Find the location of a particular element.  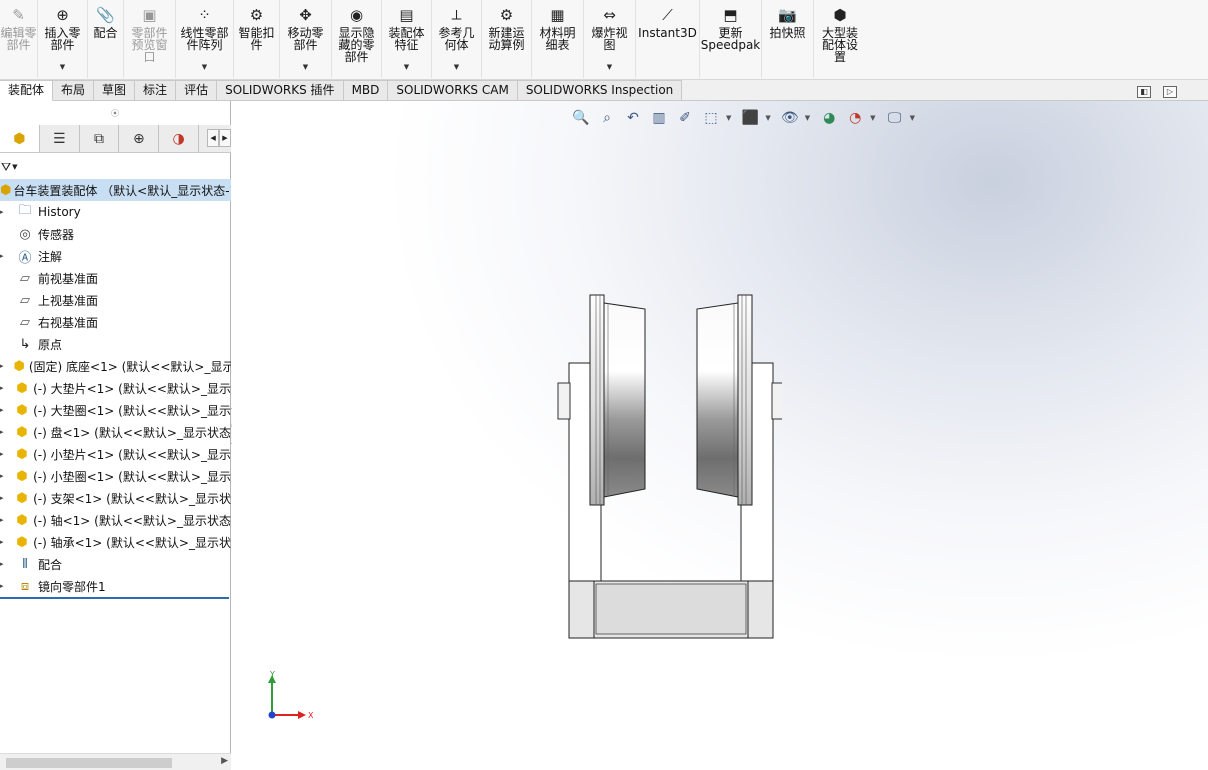

previous-view-icon: ↶ is located at coordinates (633, 118).